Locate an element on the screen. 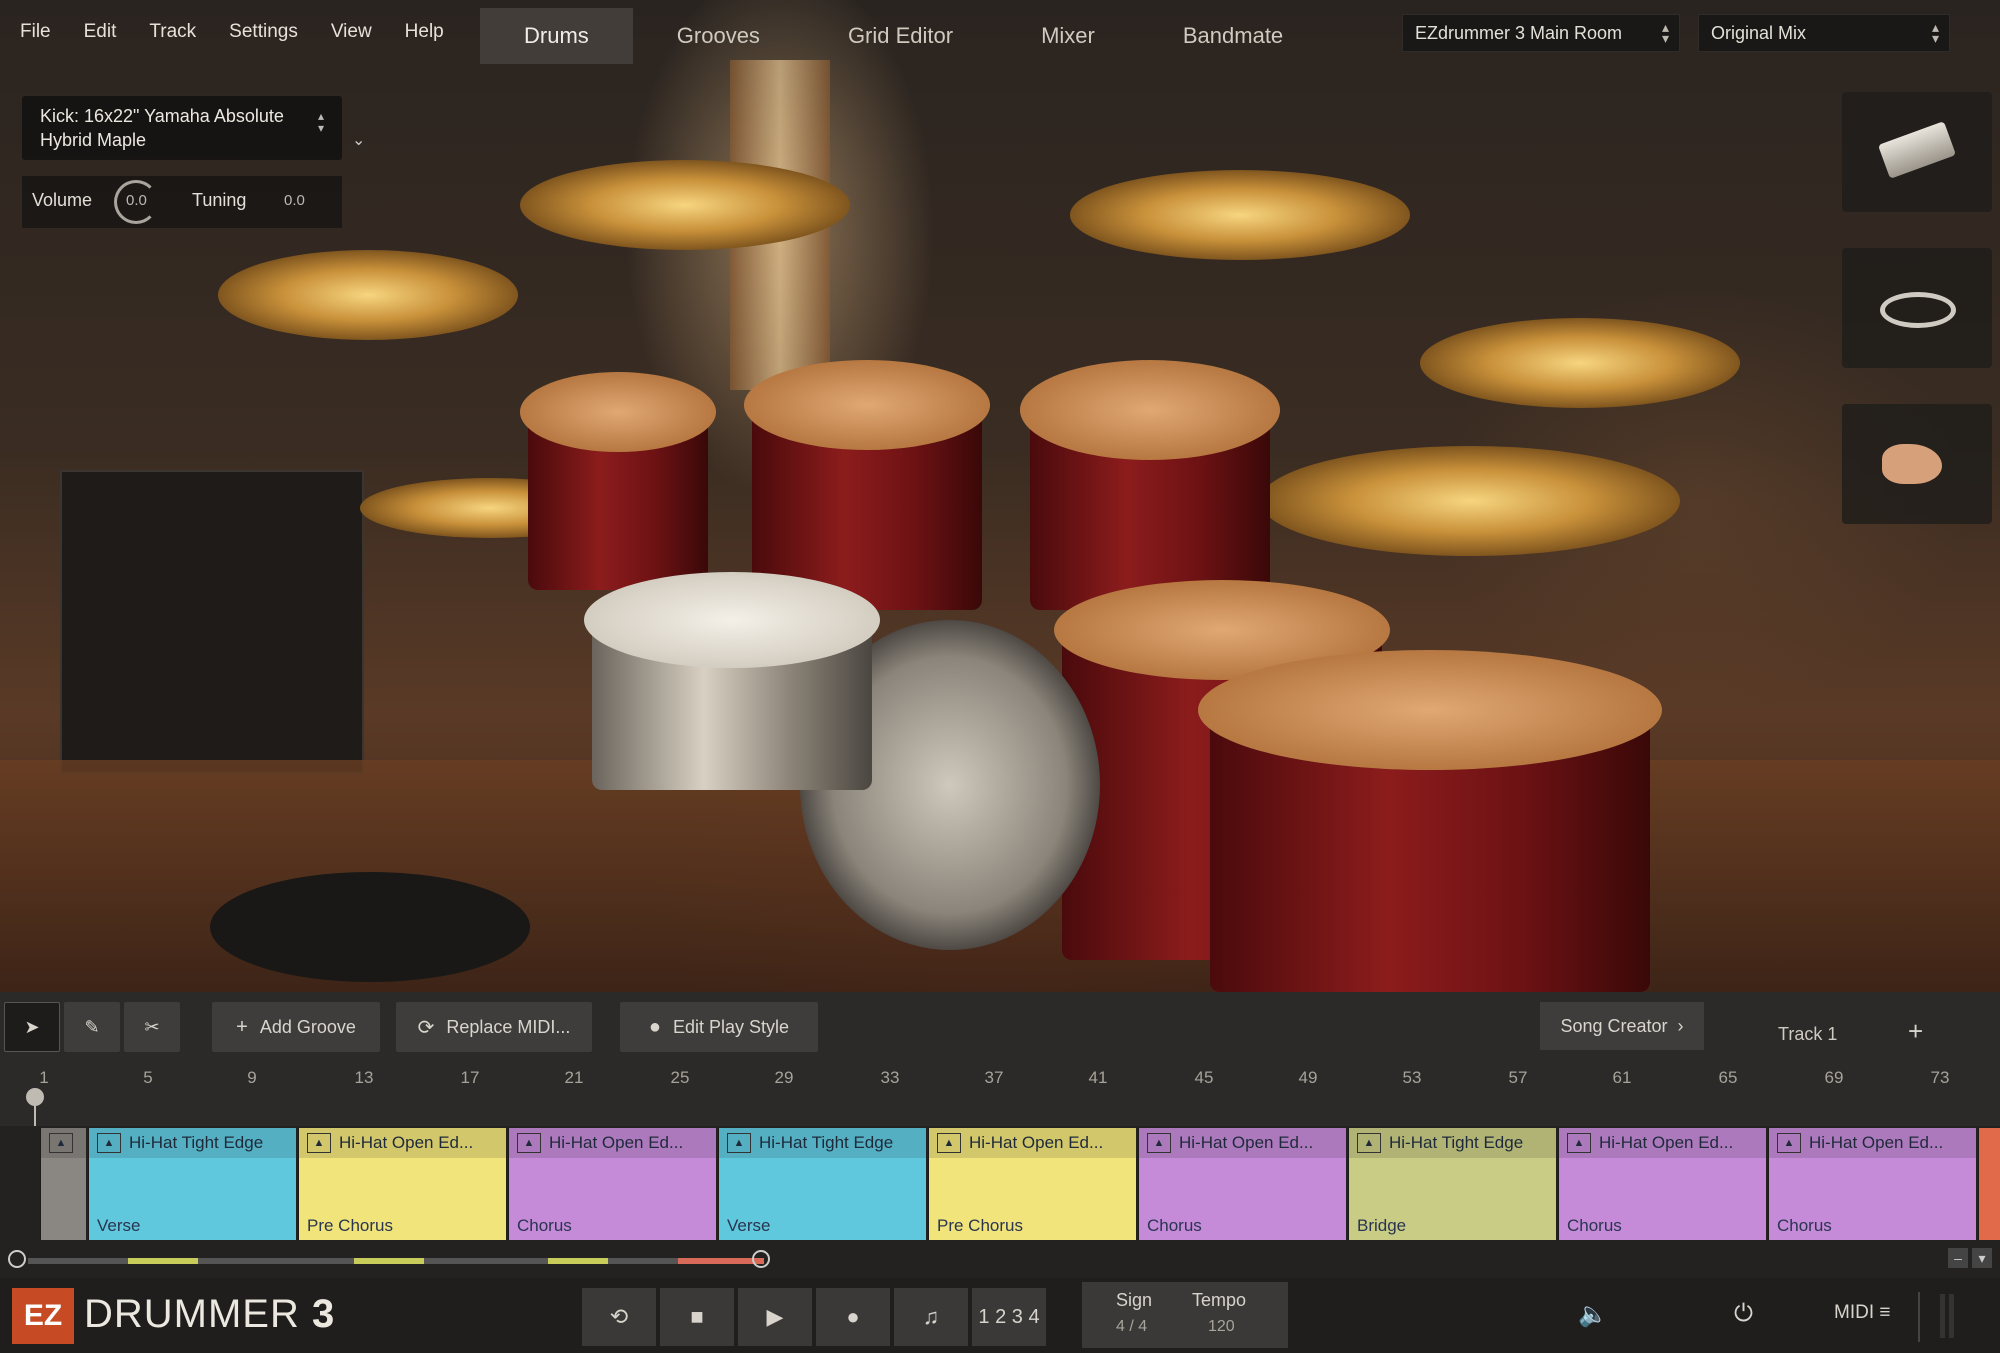  tab-drums: Drums is located at coordinates (556, 36).